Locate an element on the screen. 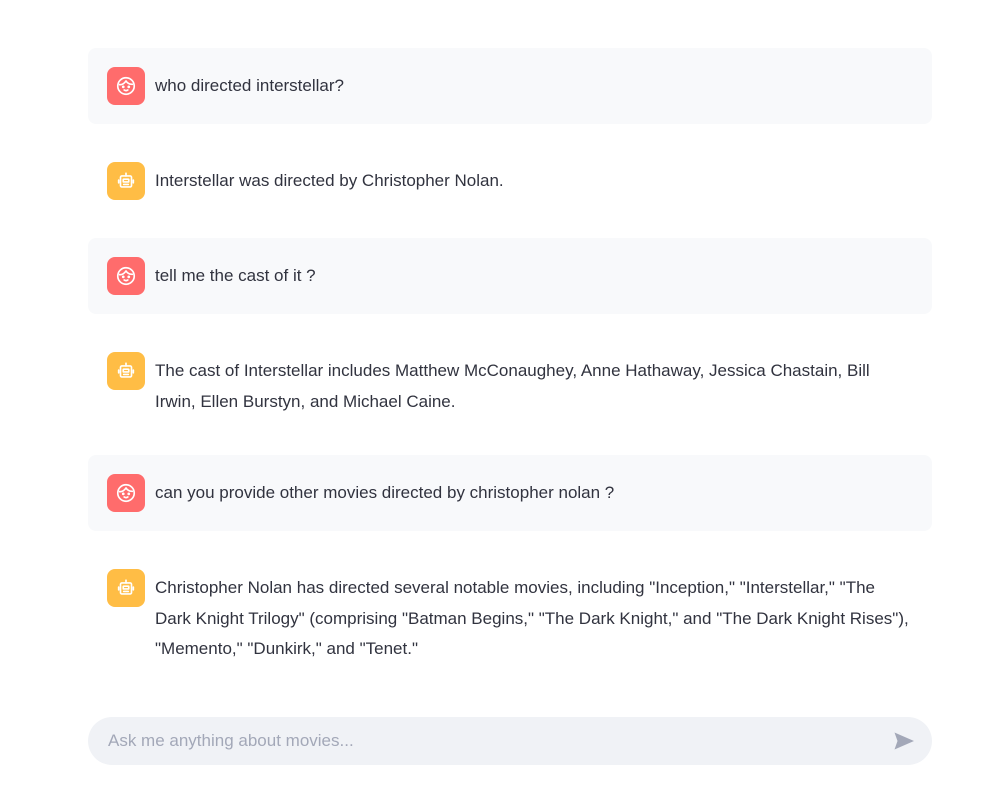  message-text: tell me the cast of it ? is located at coordinates (235, 275).